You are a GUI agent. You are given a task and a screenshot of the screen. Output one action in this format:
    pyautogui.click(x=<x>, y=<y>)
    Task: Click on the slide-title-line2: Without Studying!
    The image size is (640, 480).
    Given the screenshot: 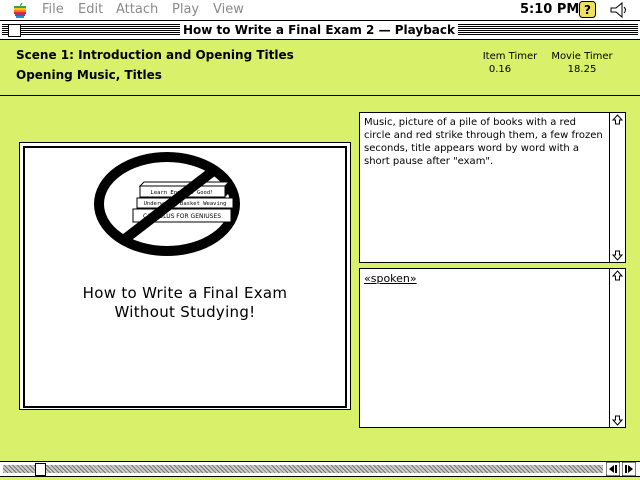 What is the action you would take?
    pyautogui.click(x=185, y=312)
    